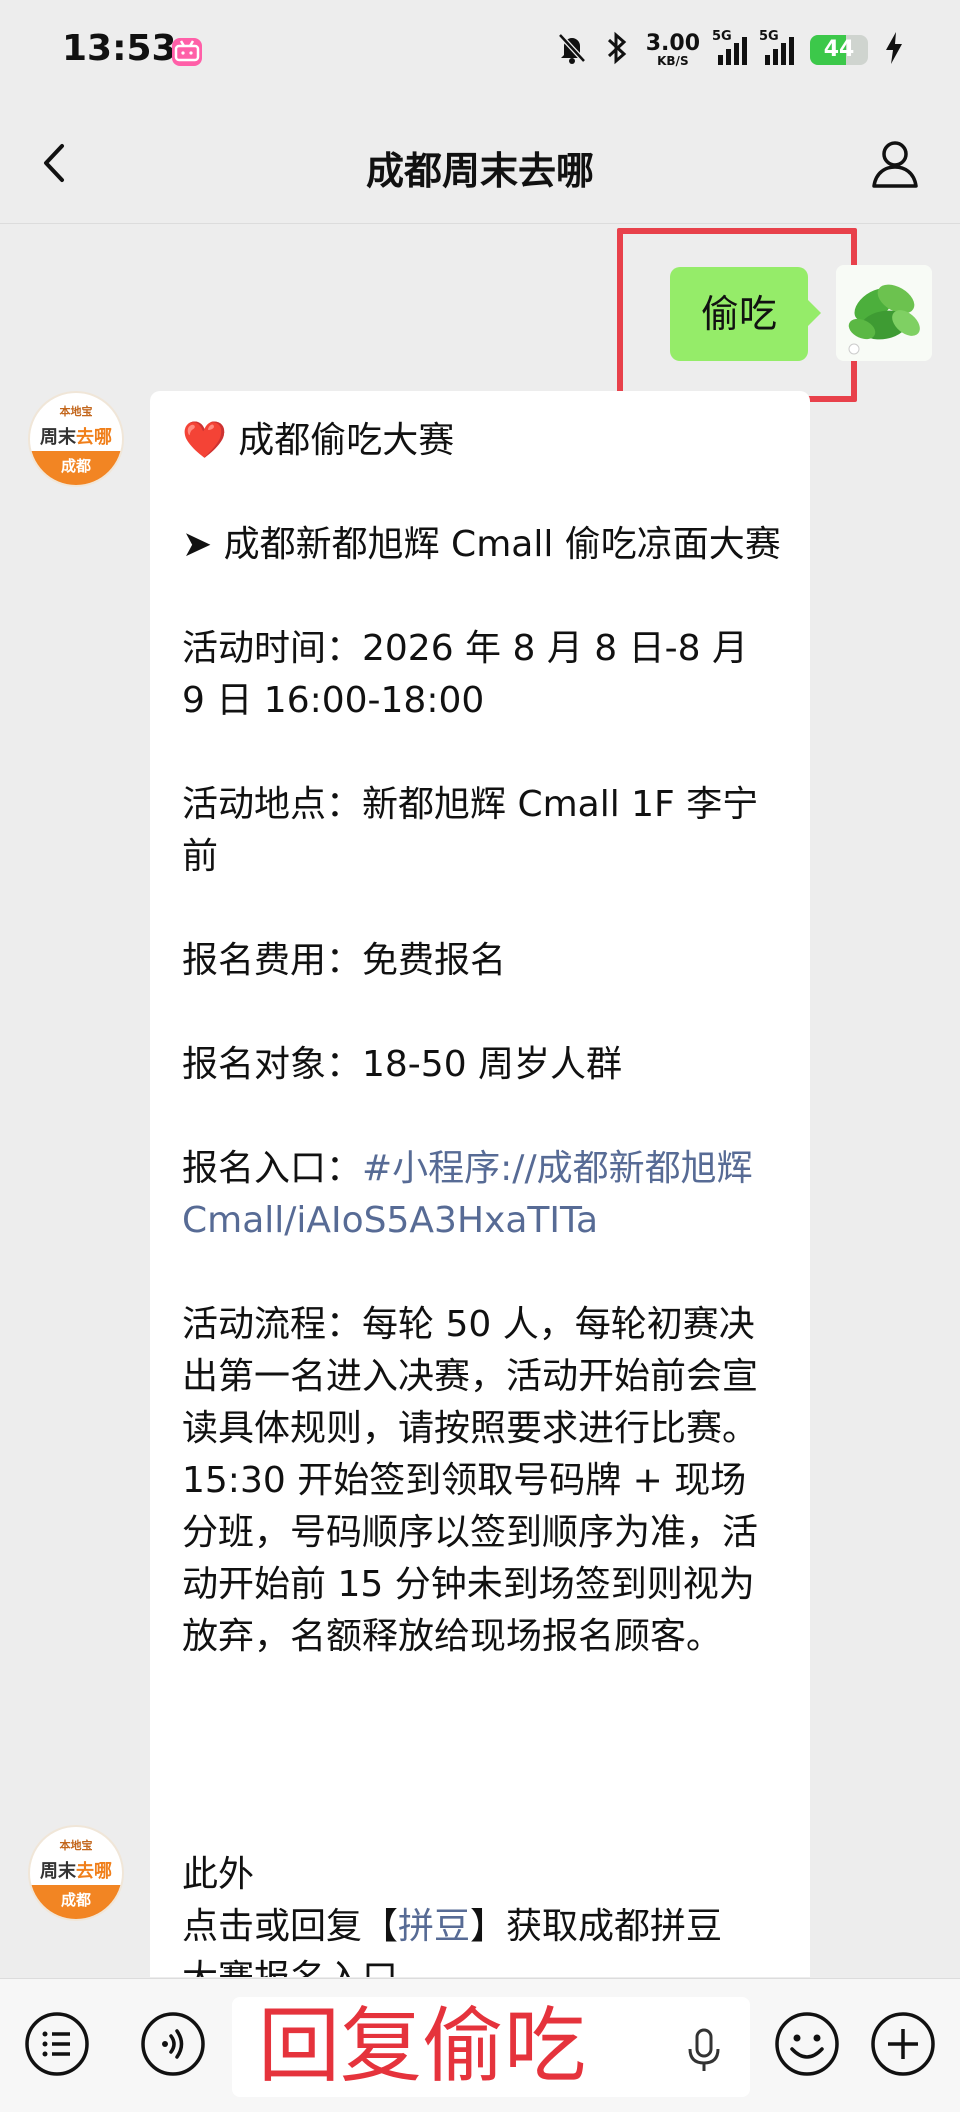 This screenshot has height=2112, width=960. I want to click on event-entry: 报名入口：#小程序://成都新都旭辉 Cmall/iAIoS5A3HxaTITa, so click(467, 1194).